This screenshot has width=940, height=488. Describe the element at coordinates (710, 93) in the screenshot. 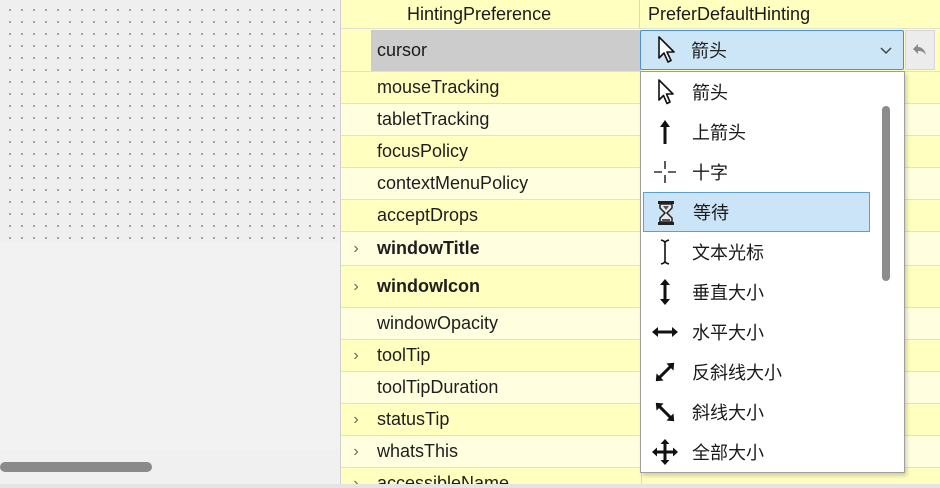

I see `option-label: 箭头` at that location.